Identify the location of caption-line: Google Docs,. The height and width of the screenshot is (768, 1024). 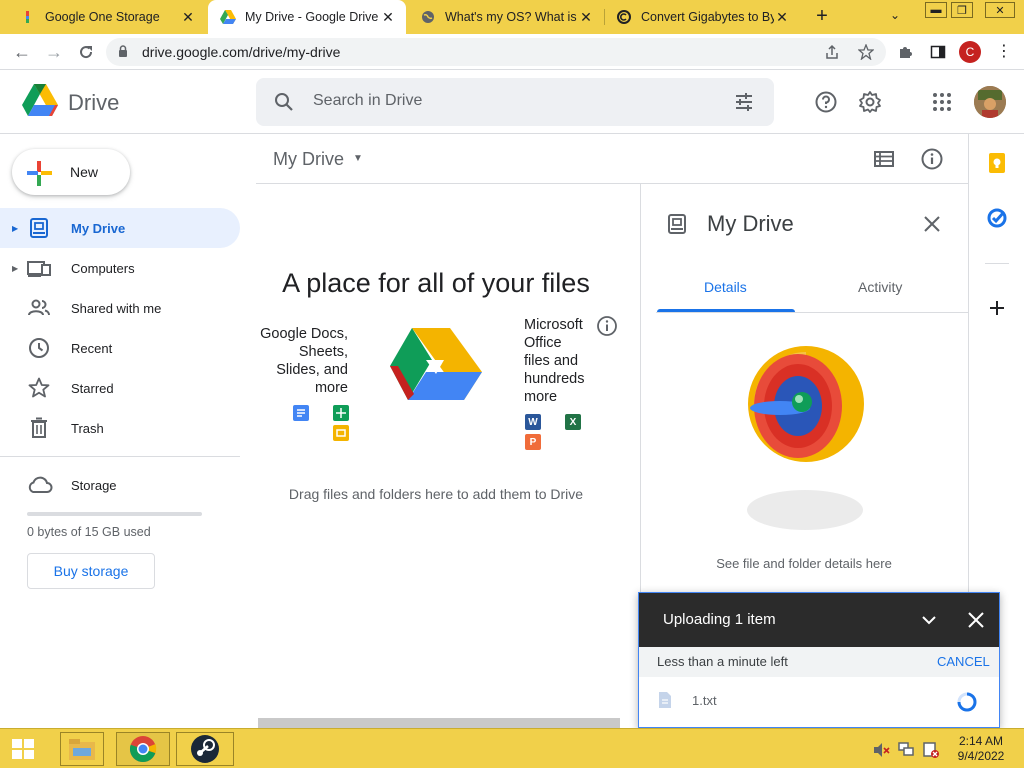
(304, 334).